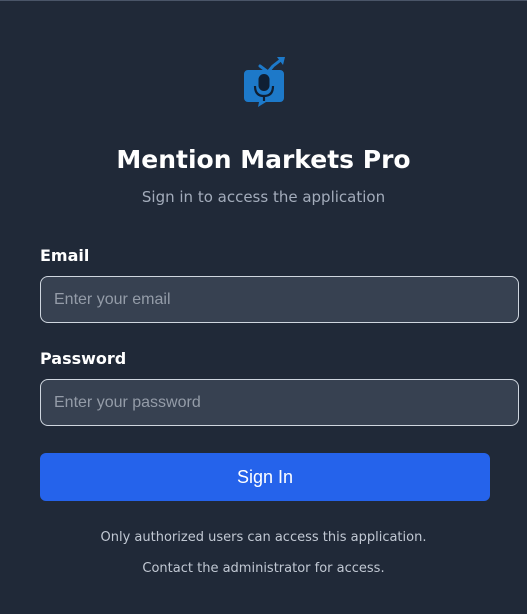  Describe the element at coordinates (65, 255) in the screenshot. I see `email-label: Email` at that location.